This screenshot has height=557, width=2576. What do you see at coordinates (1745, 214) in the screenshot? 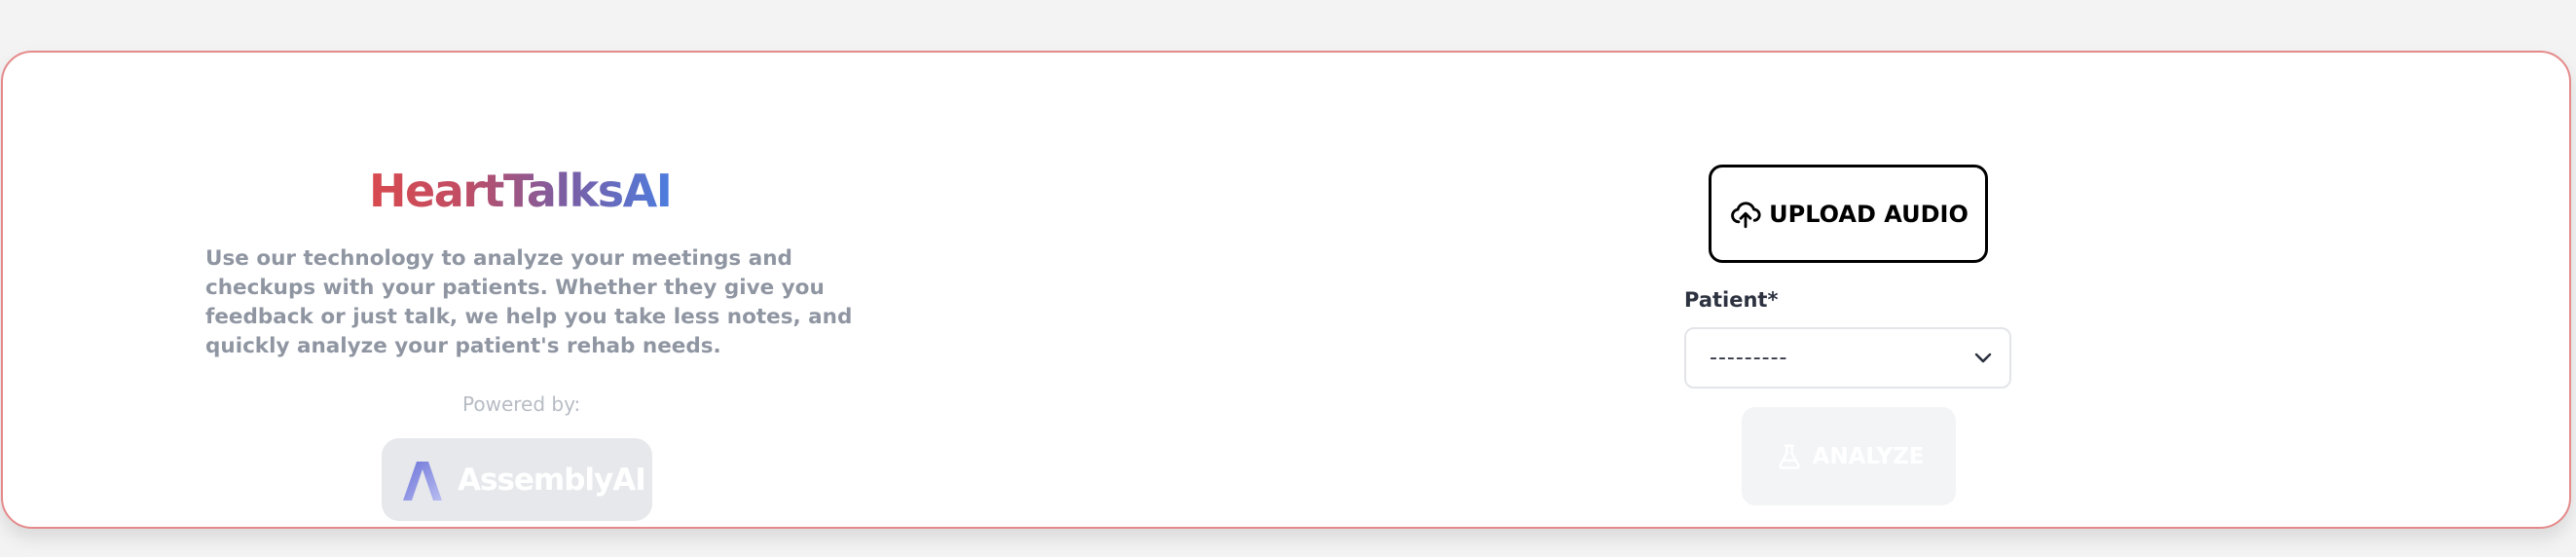
I see `cloud-upload-icon` at bounding box center [1745, 214].